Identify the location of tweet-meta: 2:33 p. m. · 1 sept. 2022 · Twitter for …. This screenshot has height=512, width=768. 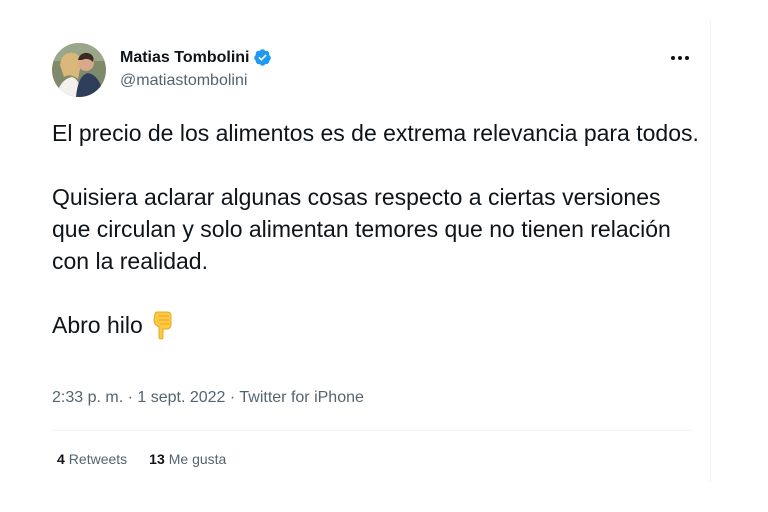
(208, 398).